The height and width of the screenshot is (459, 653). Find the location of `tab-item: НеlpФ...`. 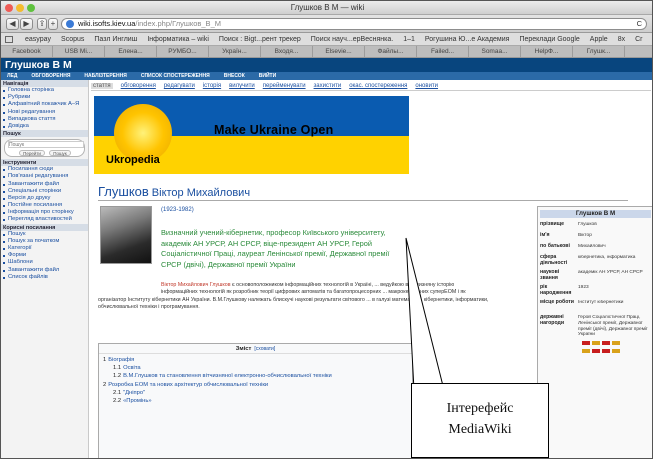

tab-item: НеlpФ... is located at coordinates (547, 51).